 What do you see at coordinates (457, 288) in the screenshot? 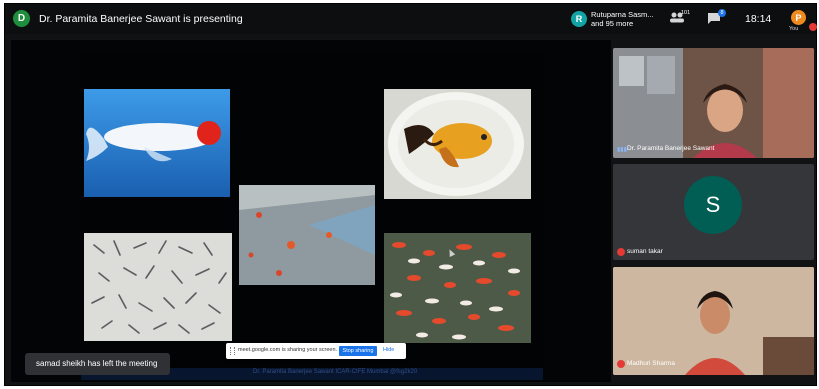
I see `photo-colorful-fish-pond` at bounding box center [457, 288].